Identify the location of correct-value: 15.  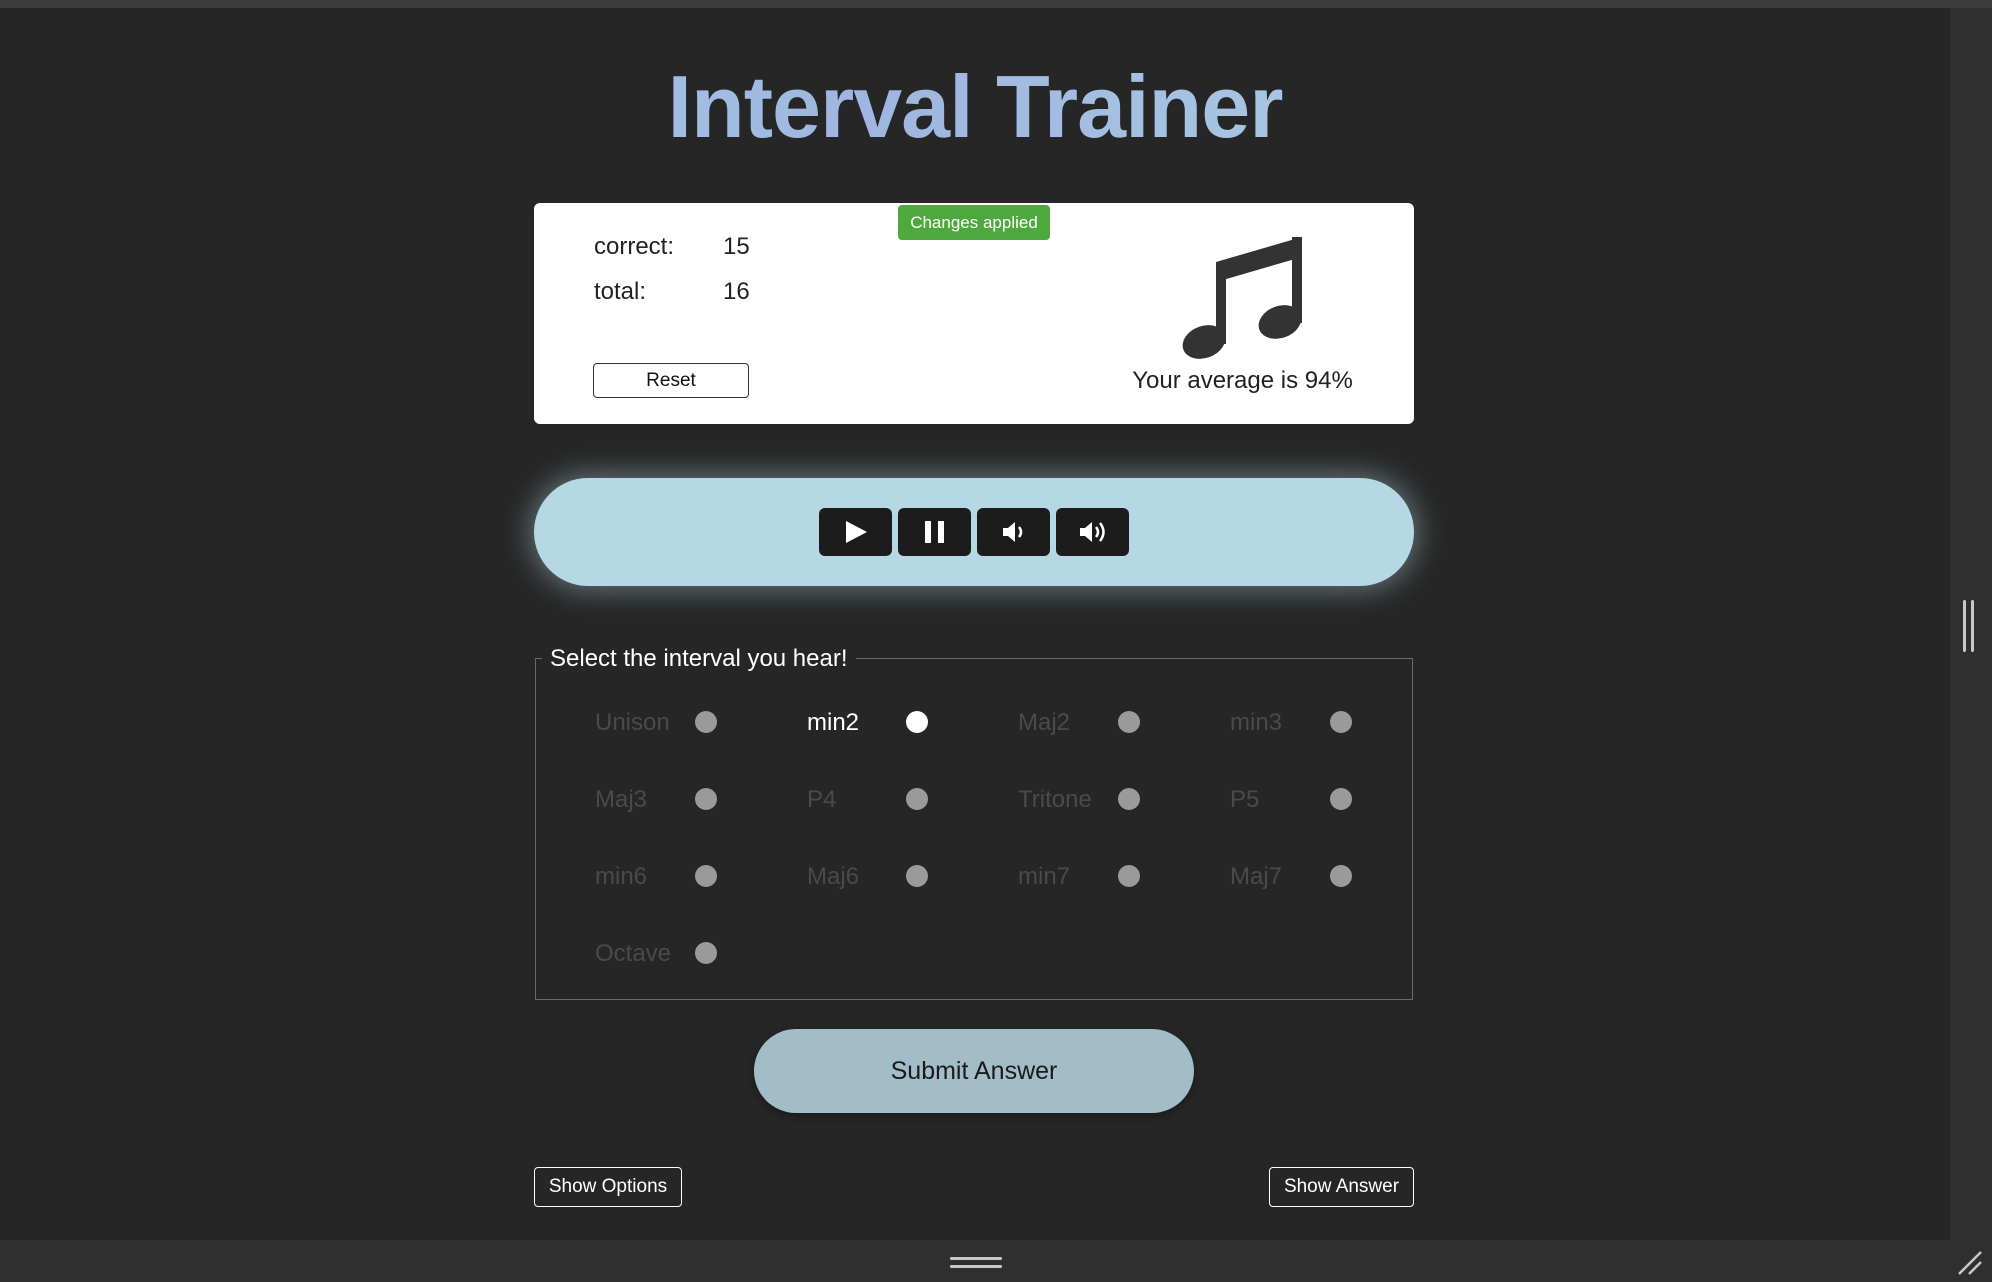
(736, 246).